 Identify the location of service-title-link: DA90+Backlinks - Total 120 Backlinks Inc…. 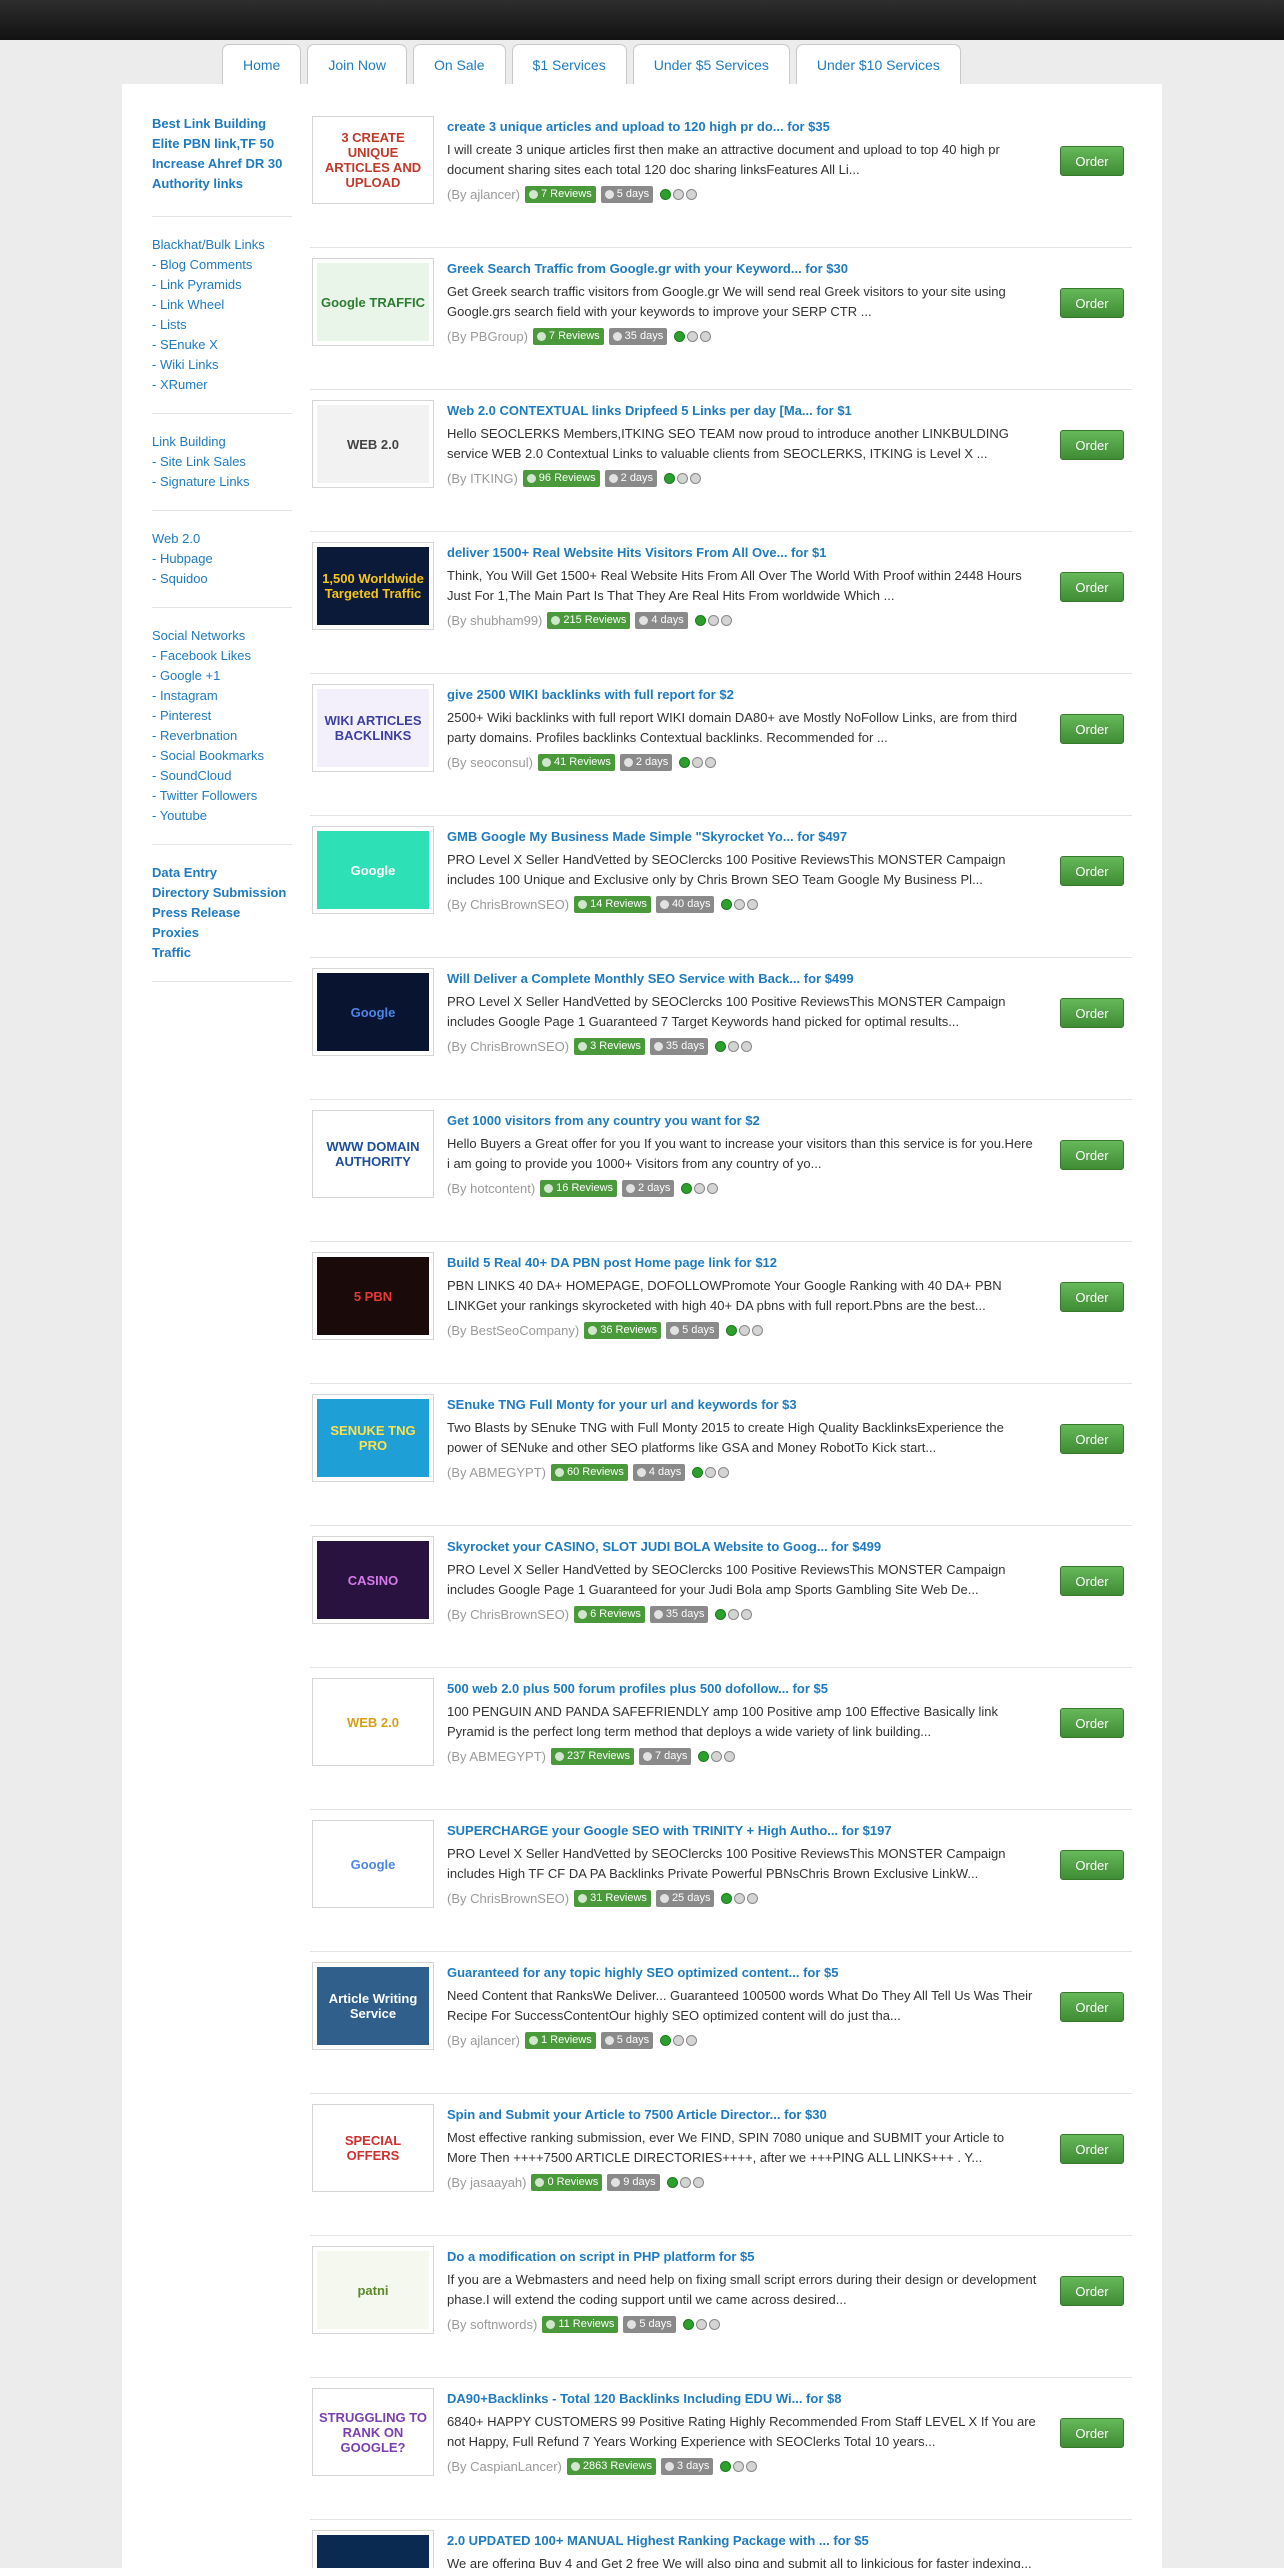
(742, 2399).